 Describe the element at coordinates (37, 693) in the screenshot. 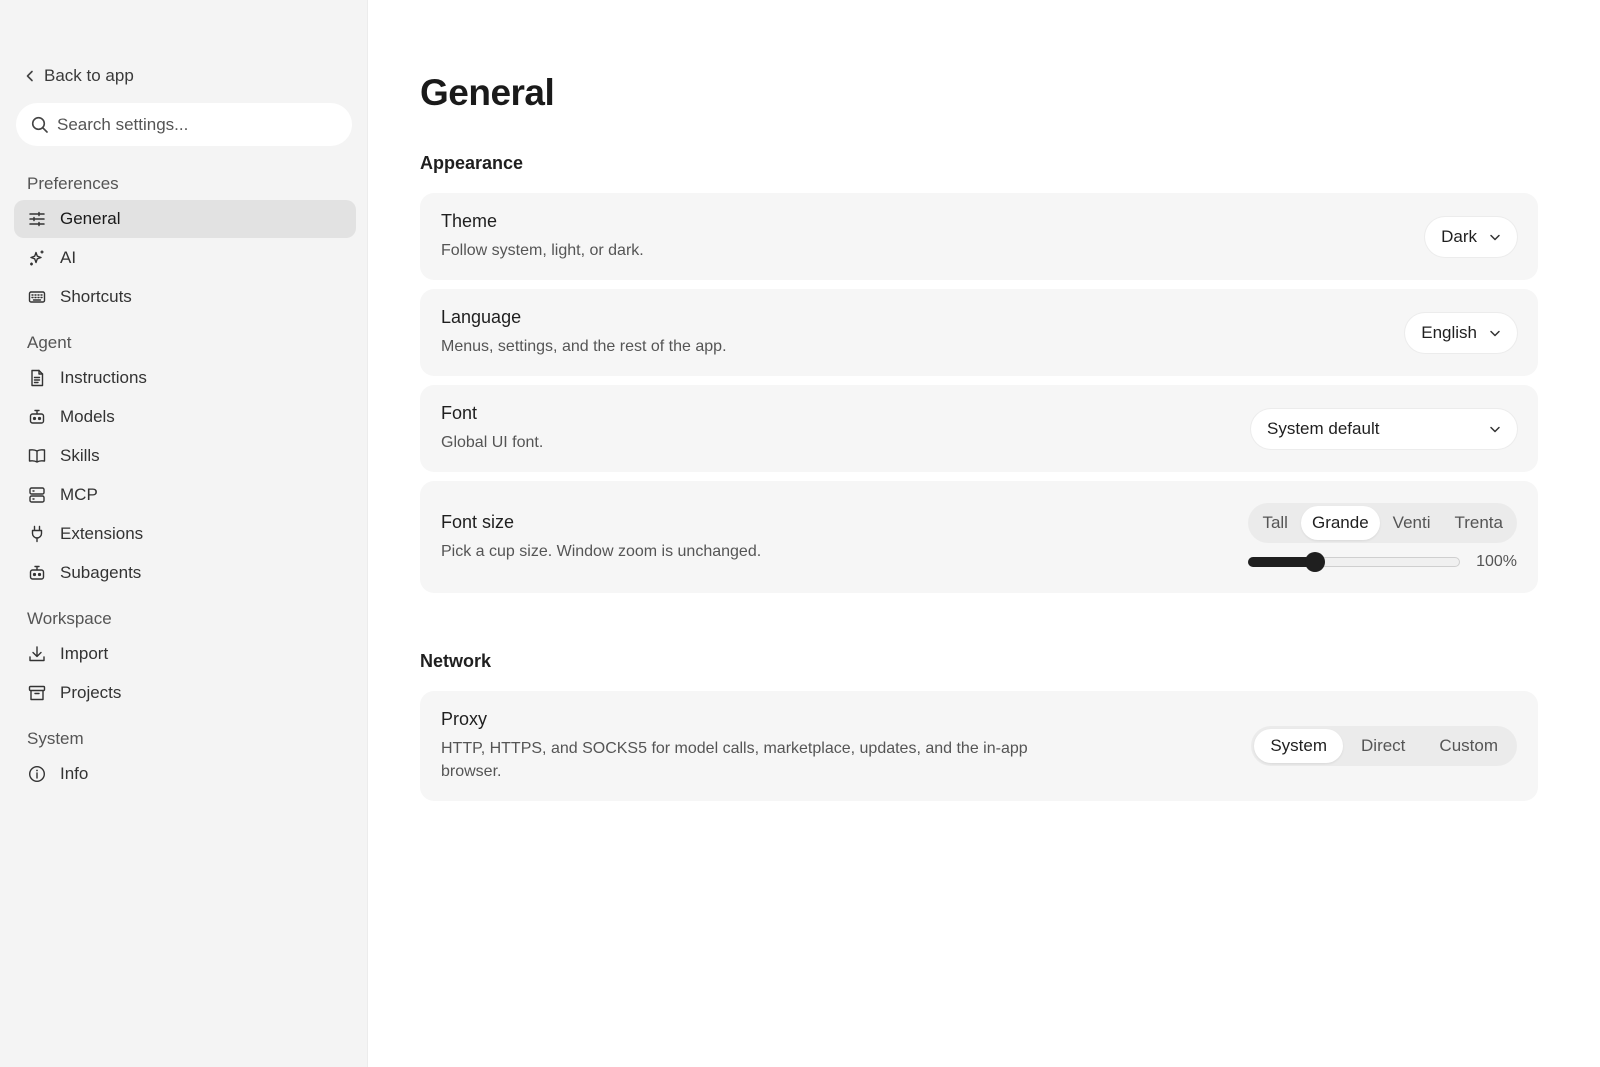

I see `archive-icon` at that location.